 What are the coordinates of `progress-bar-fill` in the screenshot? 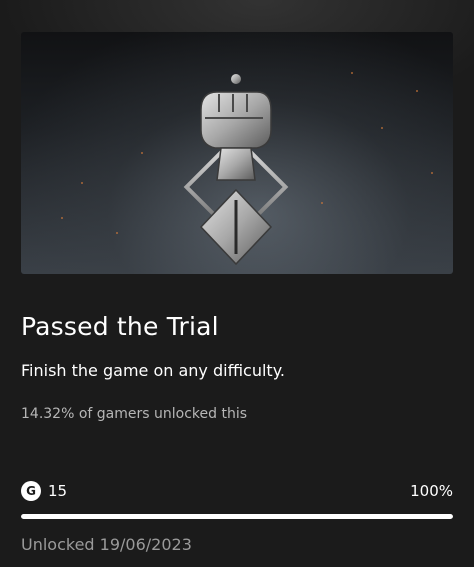 It's located at (237, 516).